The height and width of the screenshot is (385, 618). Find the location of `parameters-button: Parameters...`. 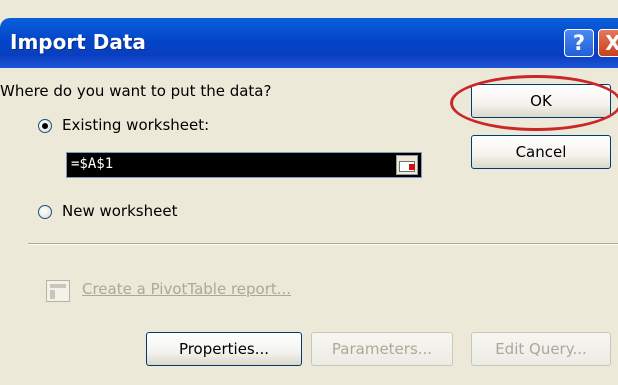

parameters-button: Parameters... is located at coordinates (382, 349).